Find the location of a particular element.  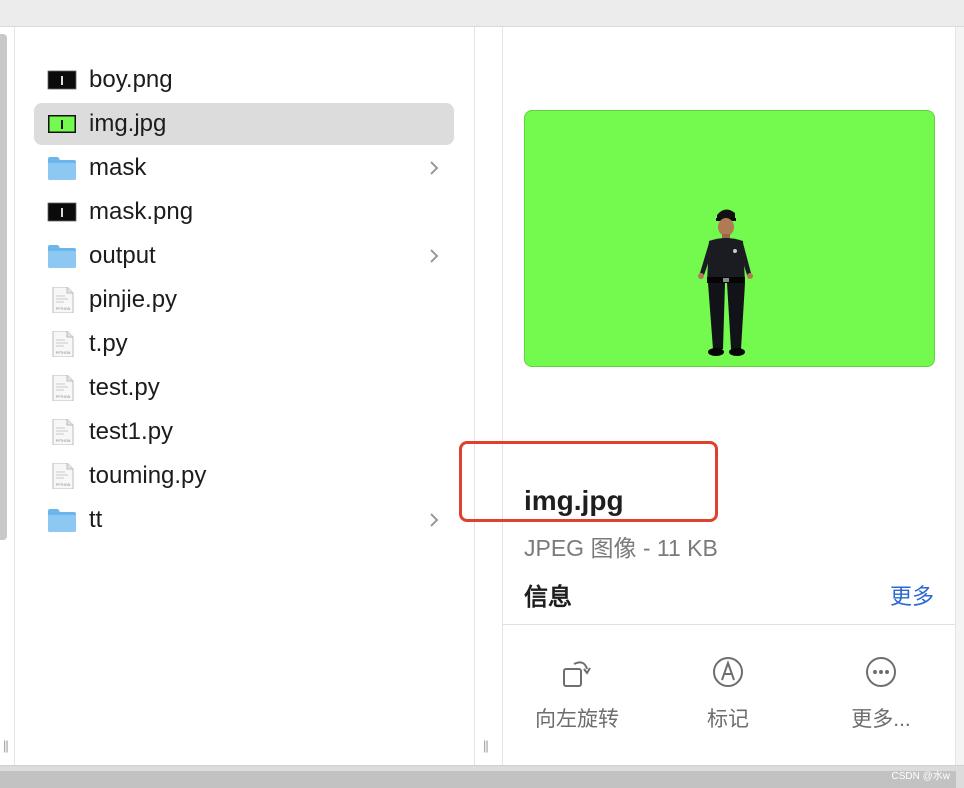

file-name-label: mask is located at coordinates (118, 167).